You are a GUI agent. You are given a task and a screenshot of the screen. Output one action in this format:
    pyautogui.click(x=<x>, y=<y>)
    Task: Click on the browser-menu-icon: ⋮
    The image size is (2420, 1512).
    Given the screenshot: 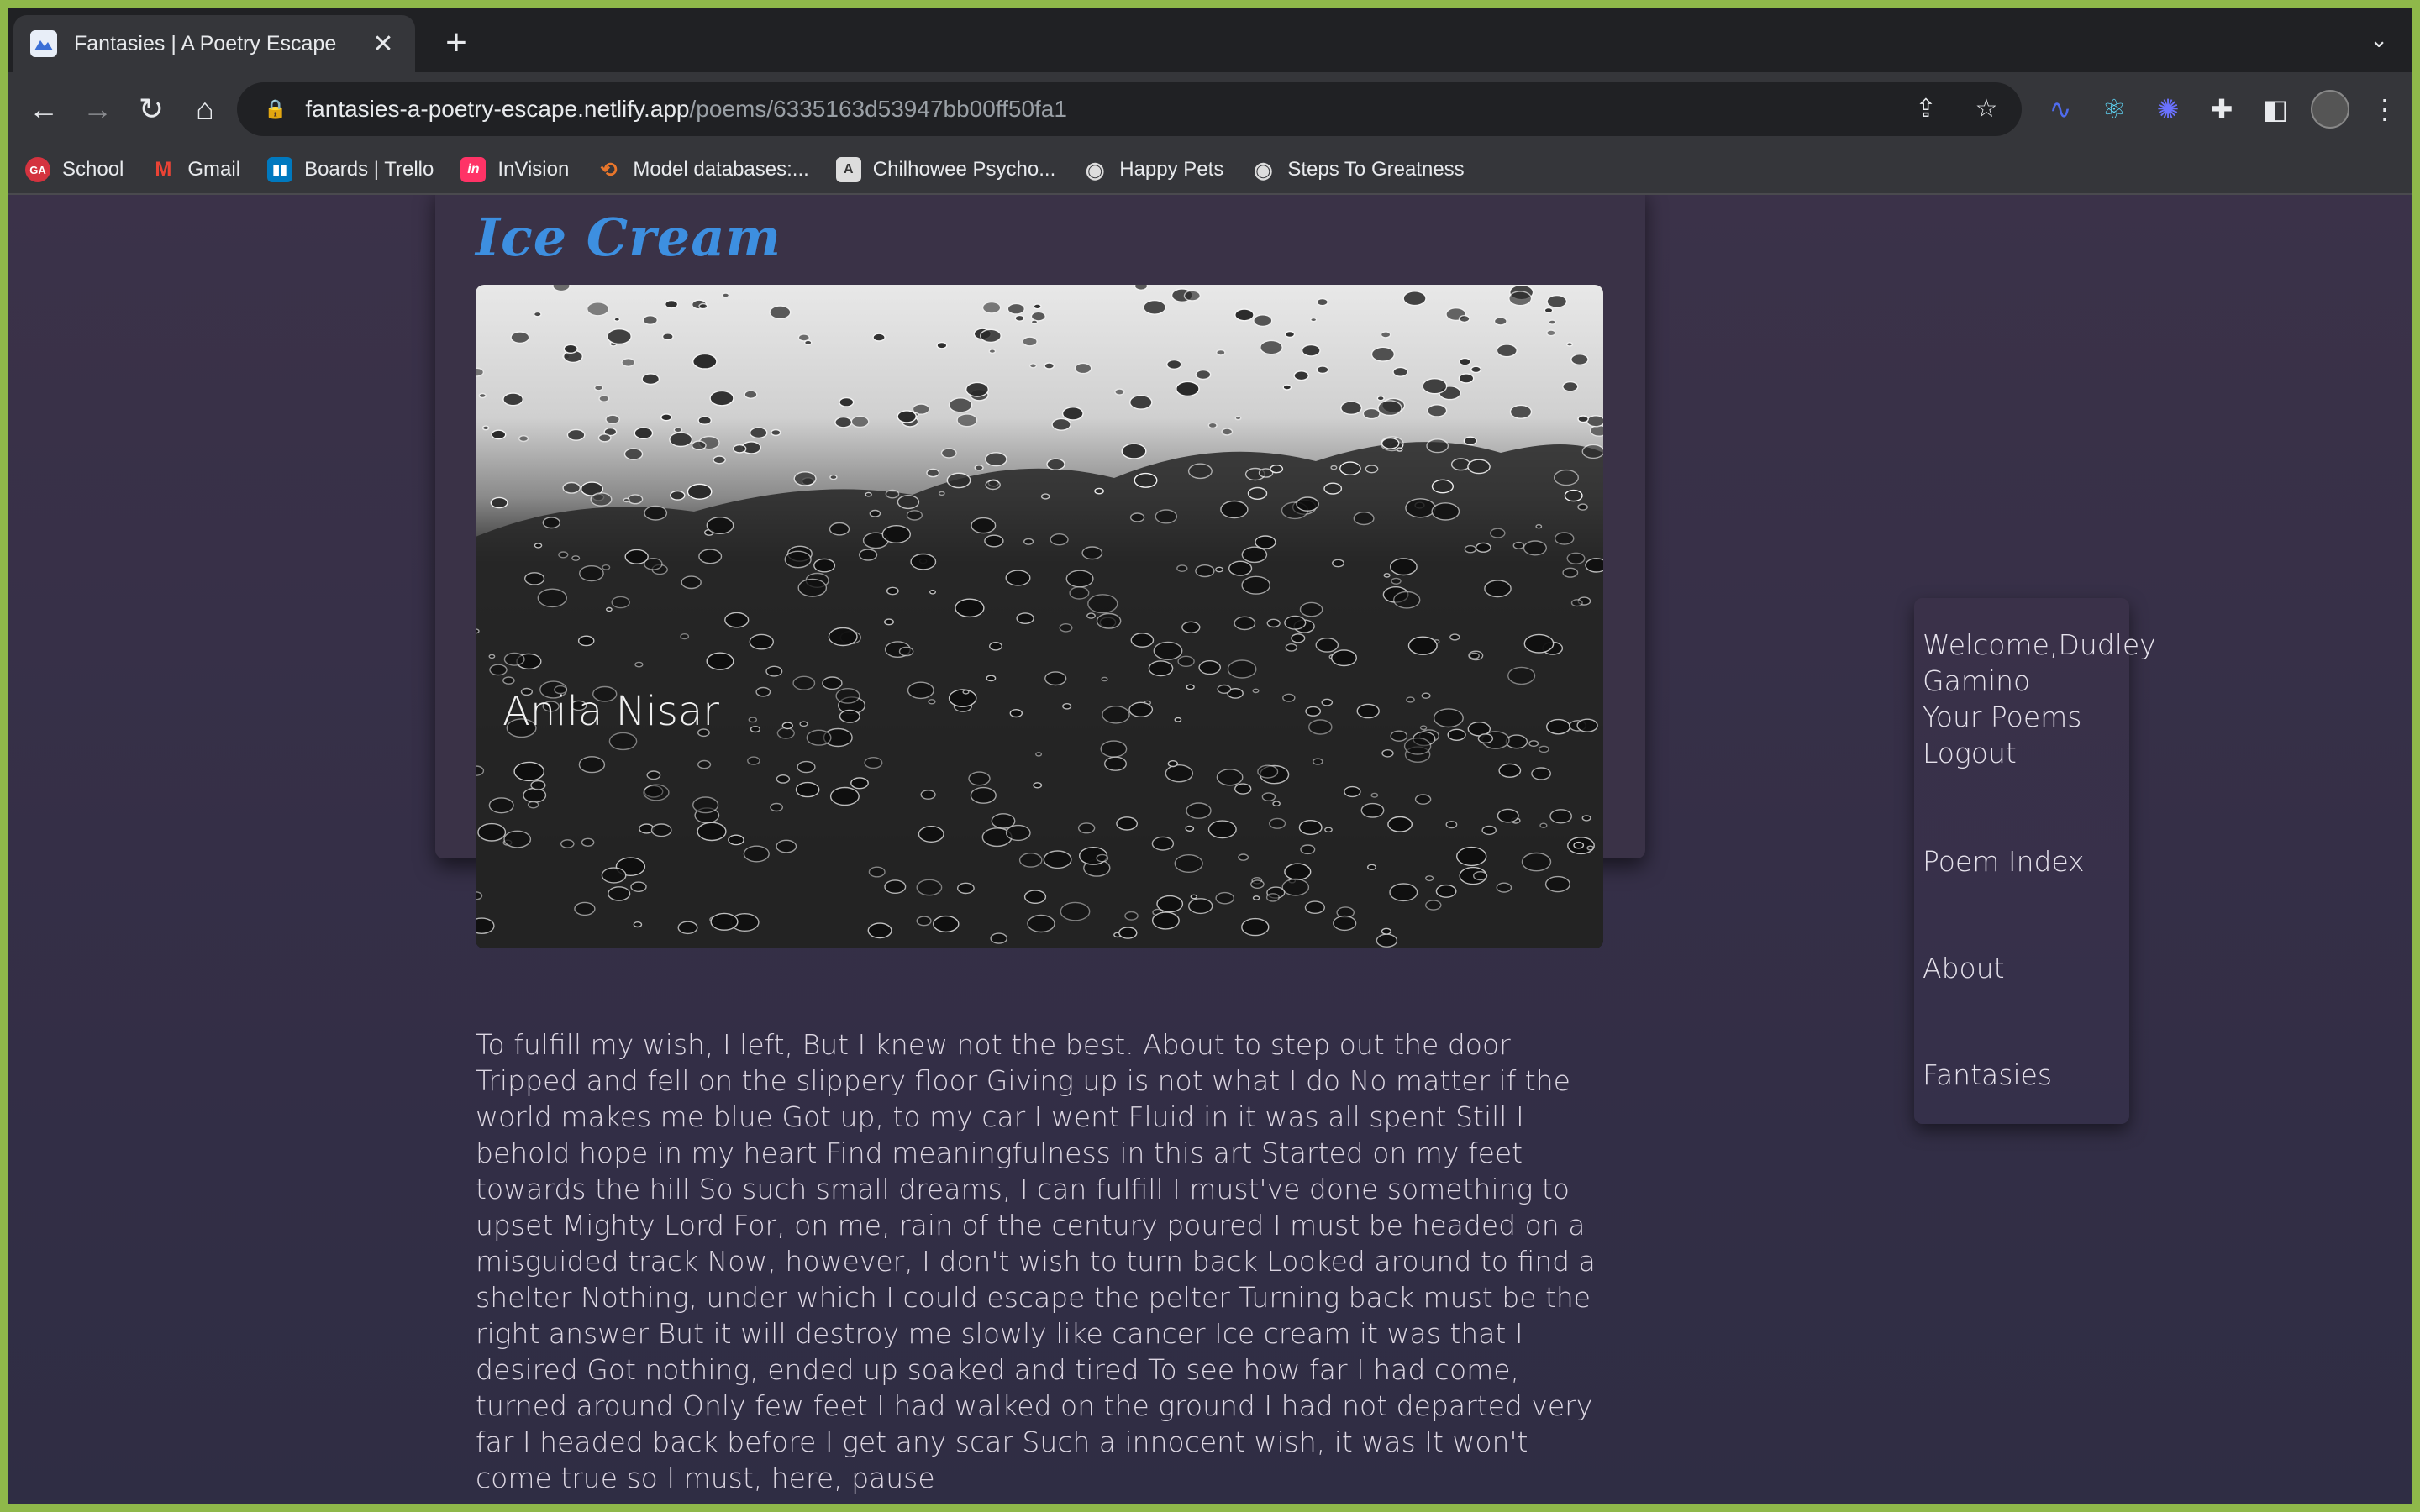 What is the action you would take?
    pyautogui.click(x=2385, y=109)
    